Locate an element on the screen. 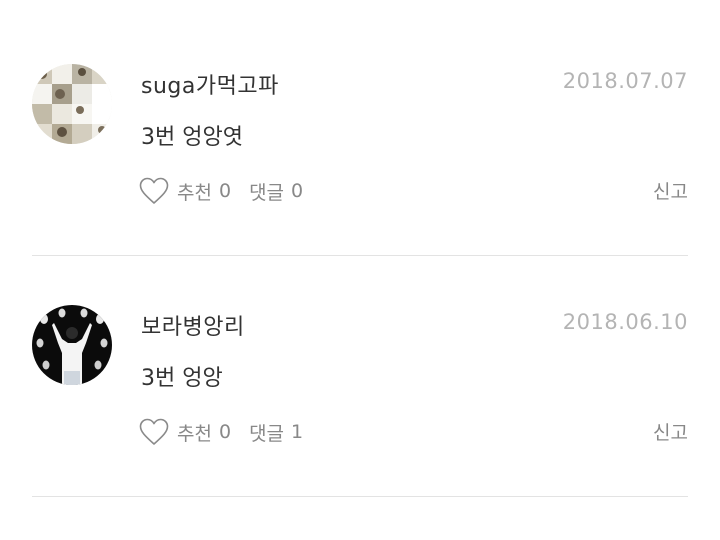 The width and height of the screenshot is (720, 540). comment-author: 보라병앙리 is located at coordinates (193, 325).